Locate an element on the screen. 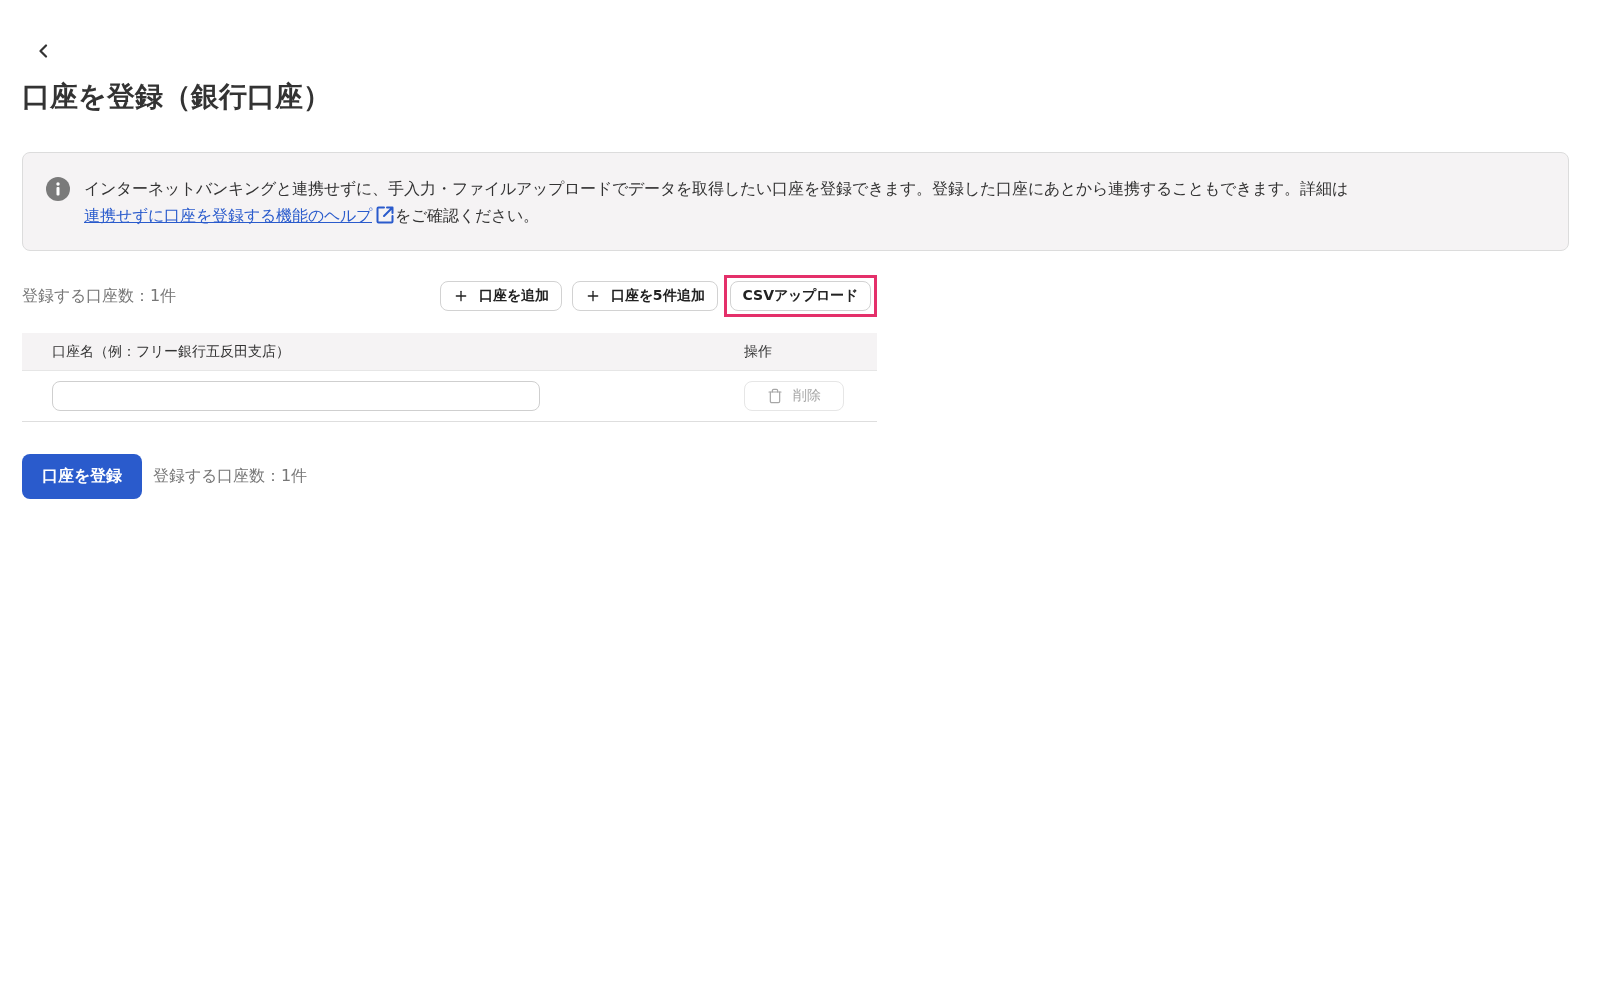 The height and width of the screenshot is (985, 1600). notice-text: インターネットバンキングと連携せずに、手入力・ファイルアップロードでデータを取得したい口座を登録できます。登録した口座にあとから連携することもできます。詳細は 連携せずに口座を登録する機能のヘルプ をご確認ください。 is located at coordinates (716, 202).